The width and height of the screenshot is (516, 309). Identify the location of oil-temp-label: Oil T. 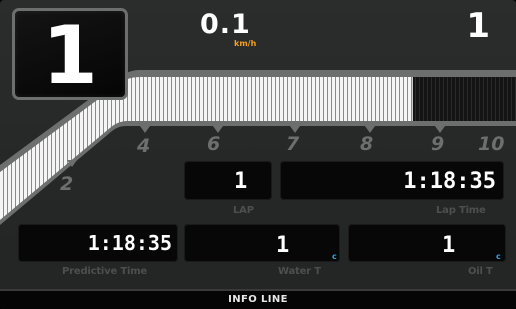
(480, 271).